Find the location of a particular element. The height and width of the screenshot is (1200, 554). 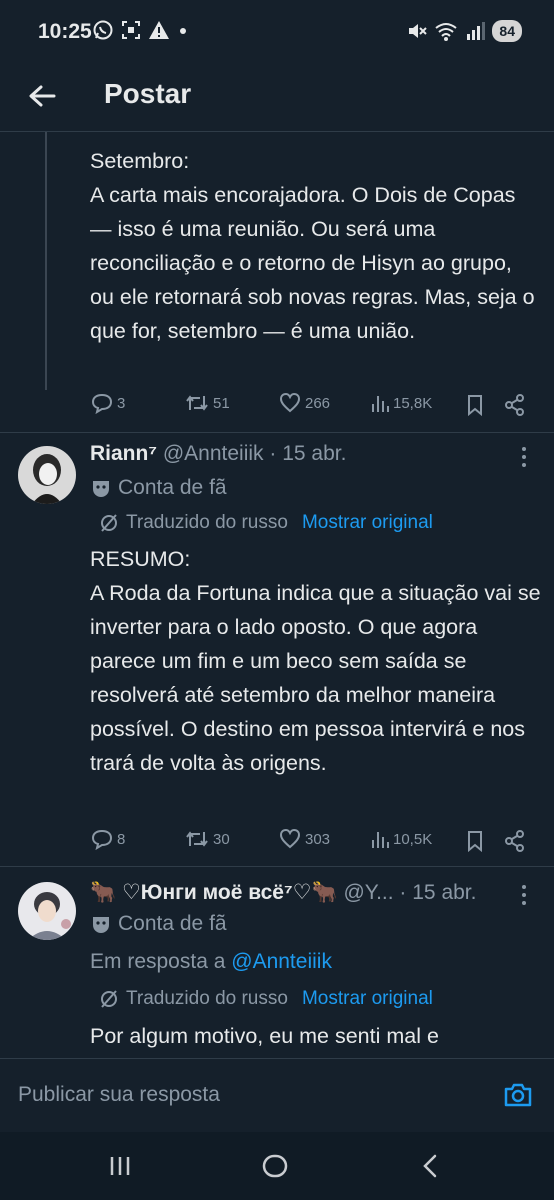

system-nav-bar is located at coordinates (277, 1166).